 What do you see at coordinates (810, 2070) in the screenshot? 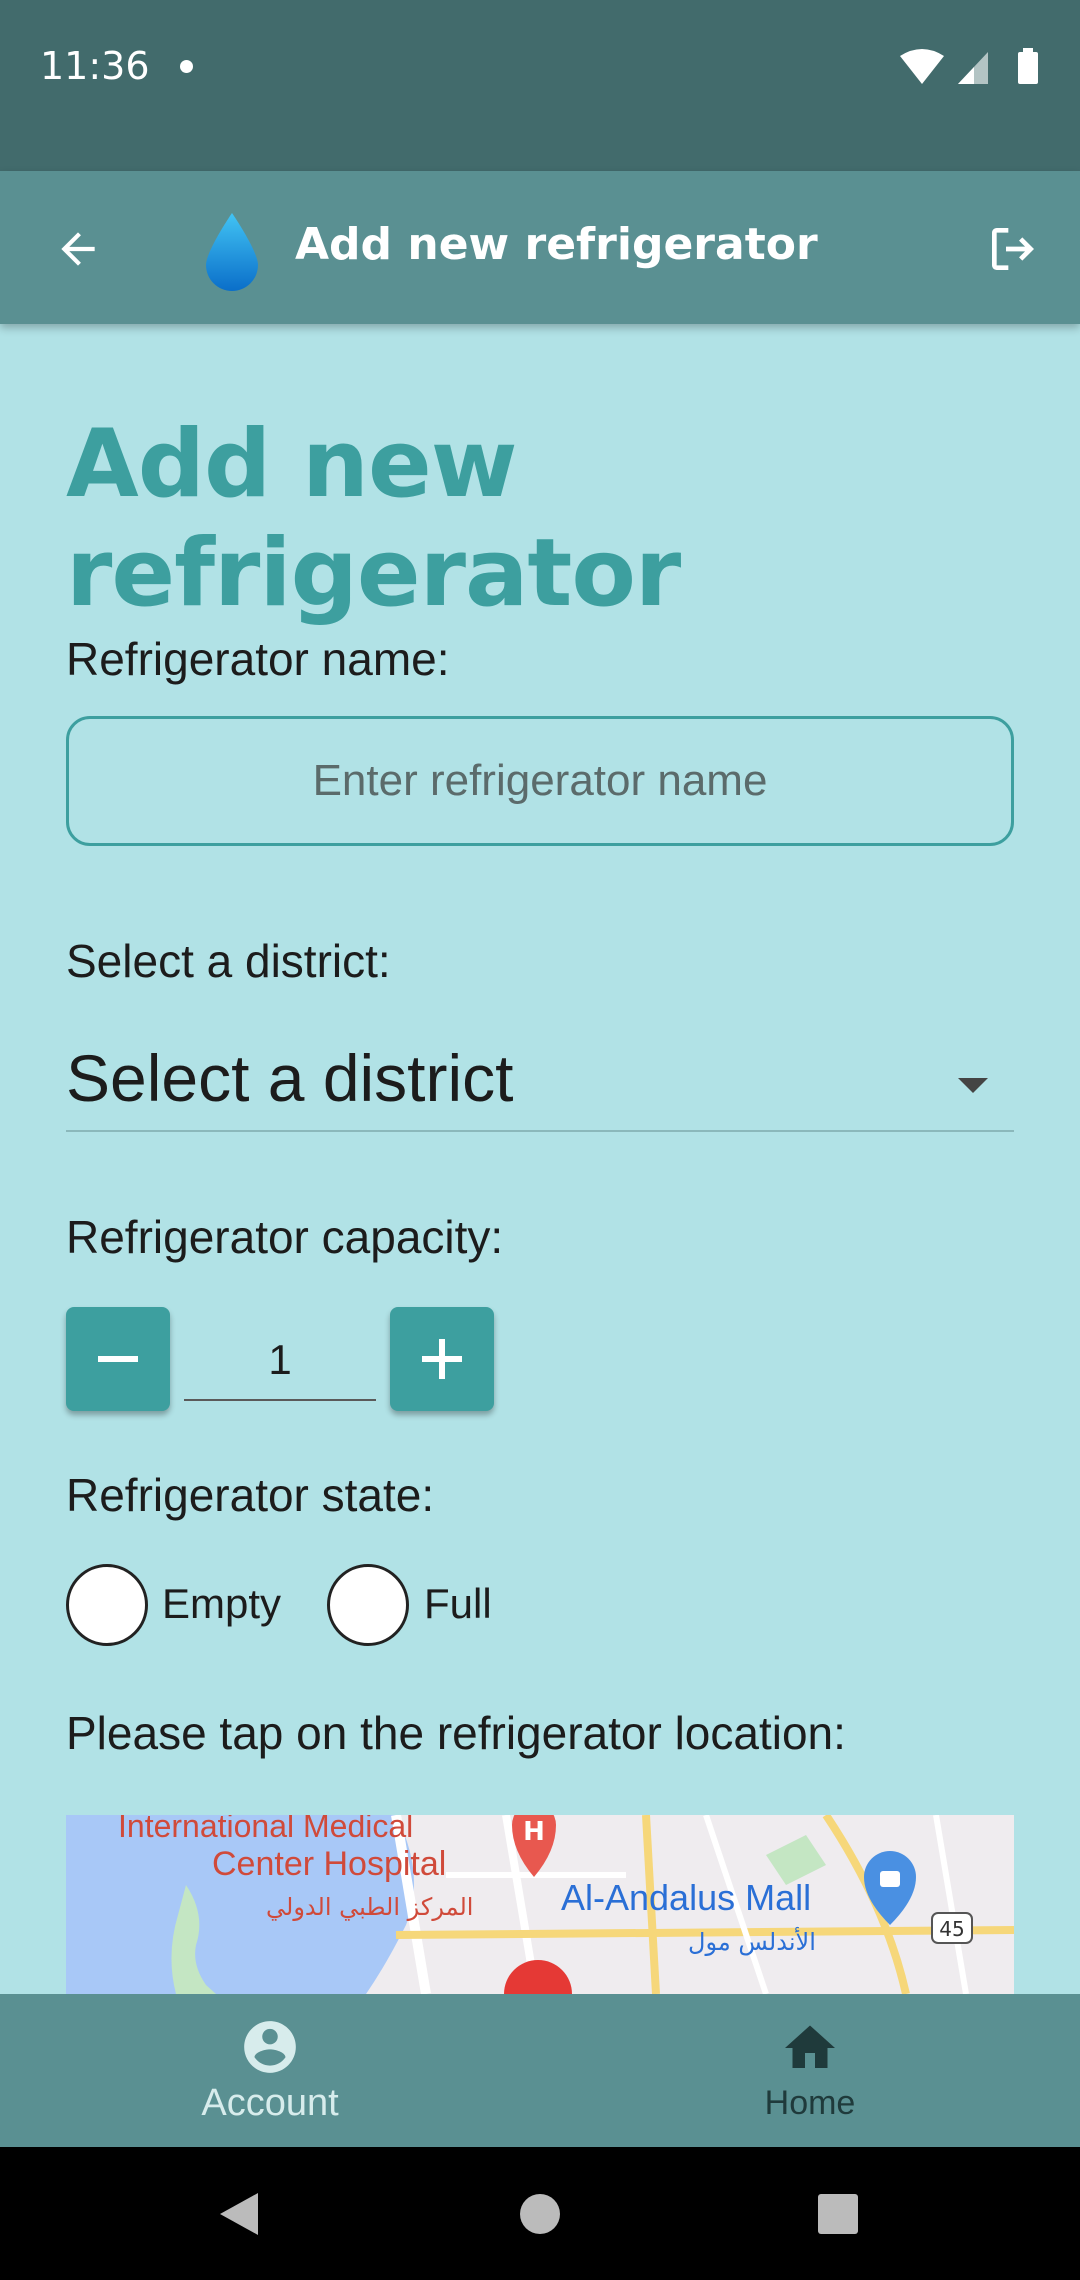
I see `nav-home: Home` at bounding box center [810, 2070].